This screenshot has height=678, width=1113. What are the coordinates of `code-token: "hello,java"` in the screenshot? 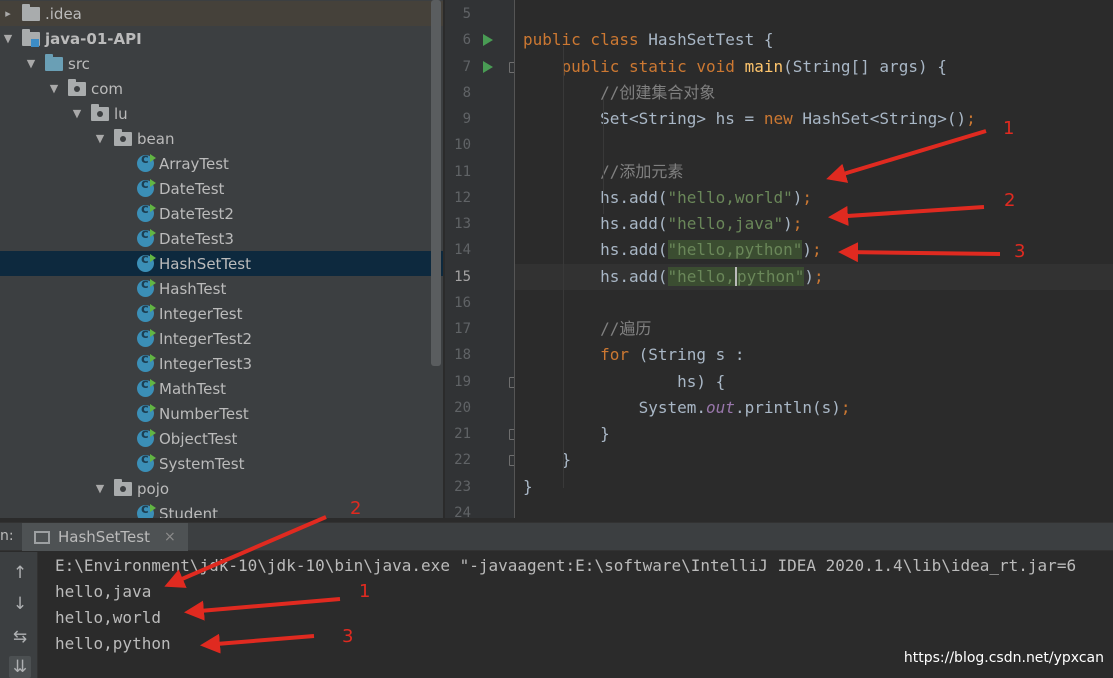 It's located at (725, 223).